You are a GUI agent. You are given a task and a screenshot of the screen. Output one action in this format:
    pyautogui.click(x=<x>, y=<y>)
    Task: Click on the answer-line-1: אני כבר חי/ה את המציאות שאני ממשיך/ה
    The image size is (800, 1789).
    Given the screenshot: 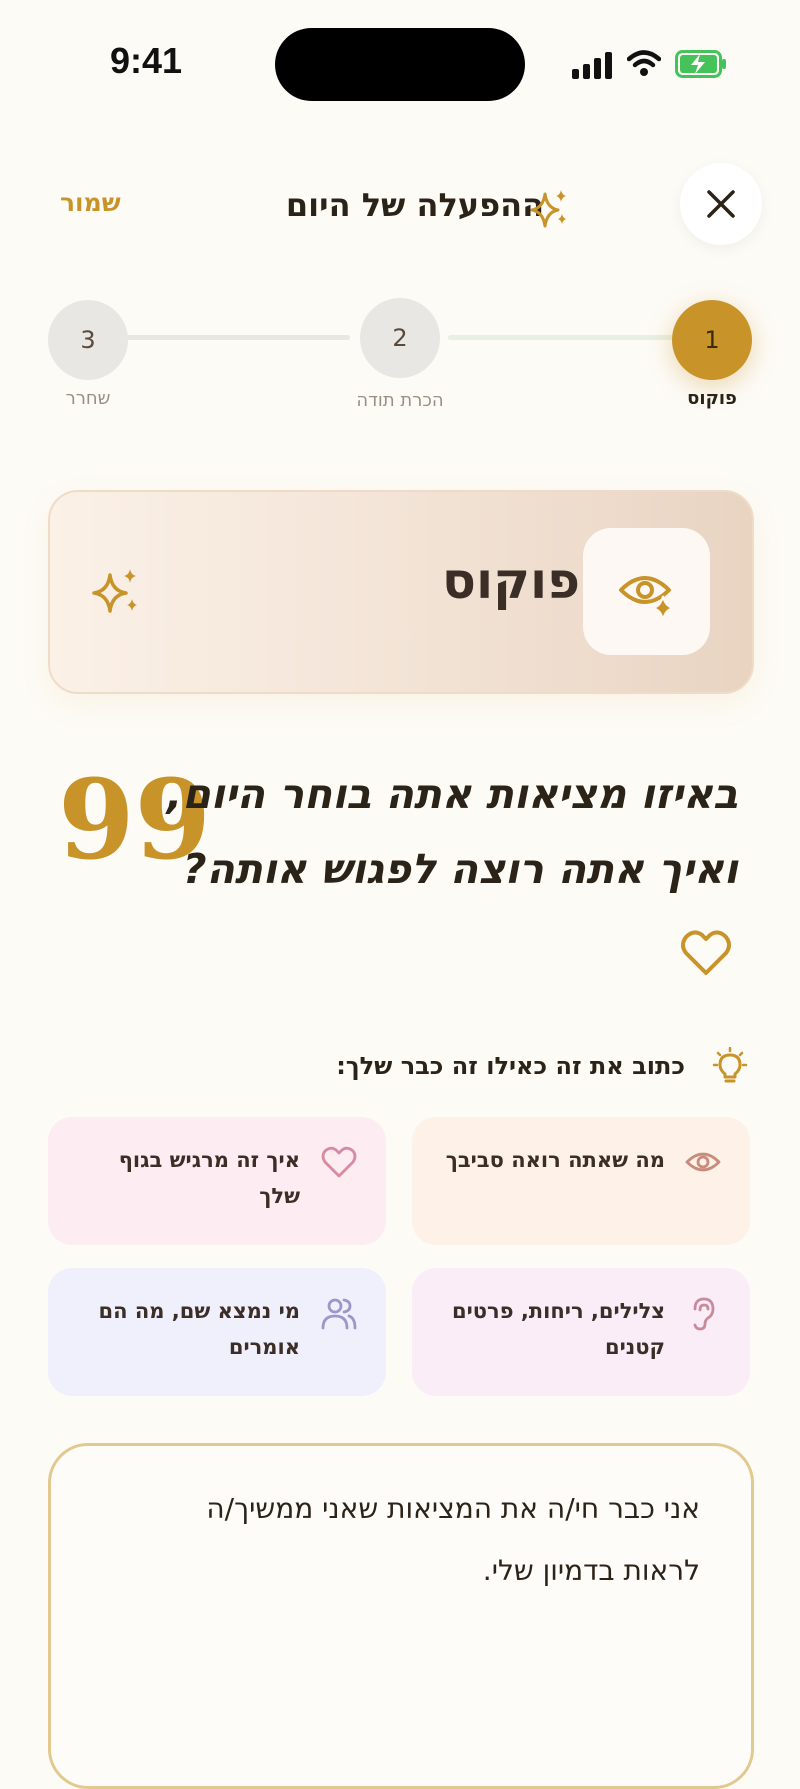 What is the action you would take?
    pyautogui.click(x=453, y=1508)
    